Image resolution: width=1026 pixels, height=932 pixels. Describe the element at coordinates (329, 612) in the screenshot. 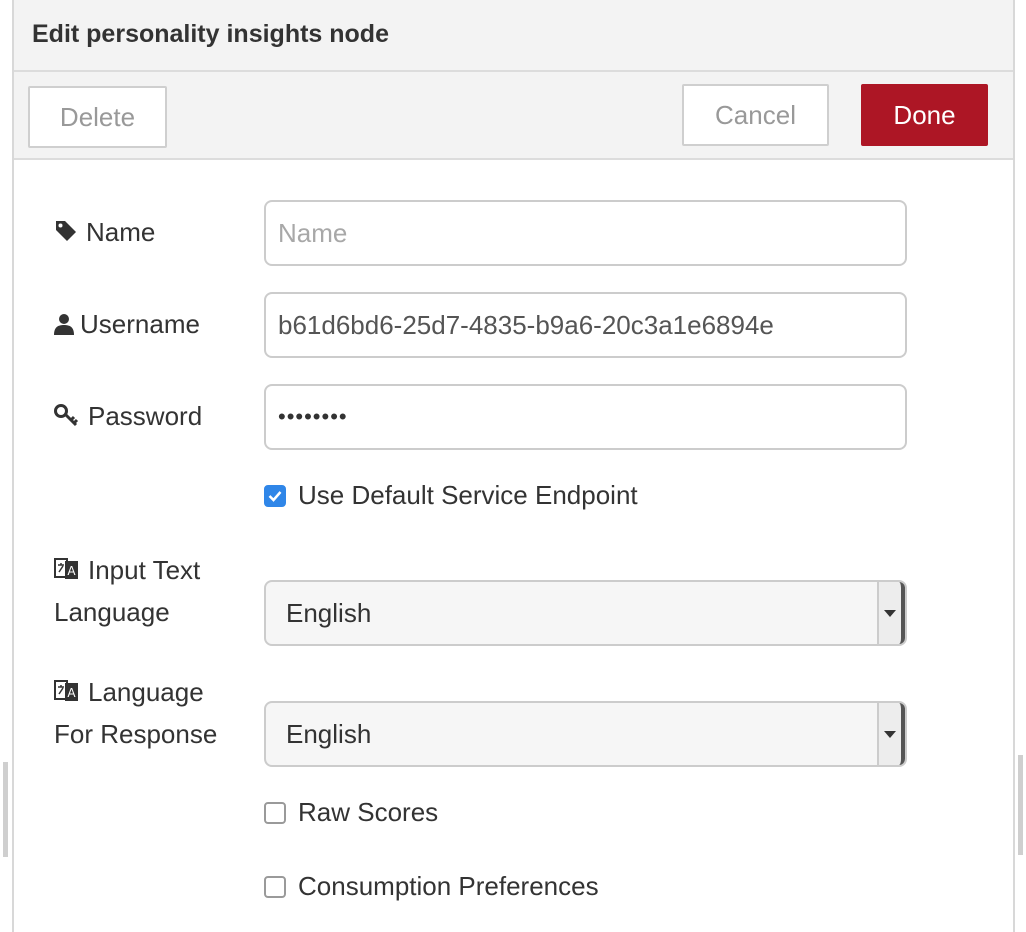

I see `input-language-value: English` at that location.